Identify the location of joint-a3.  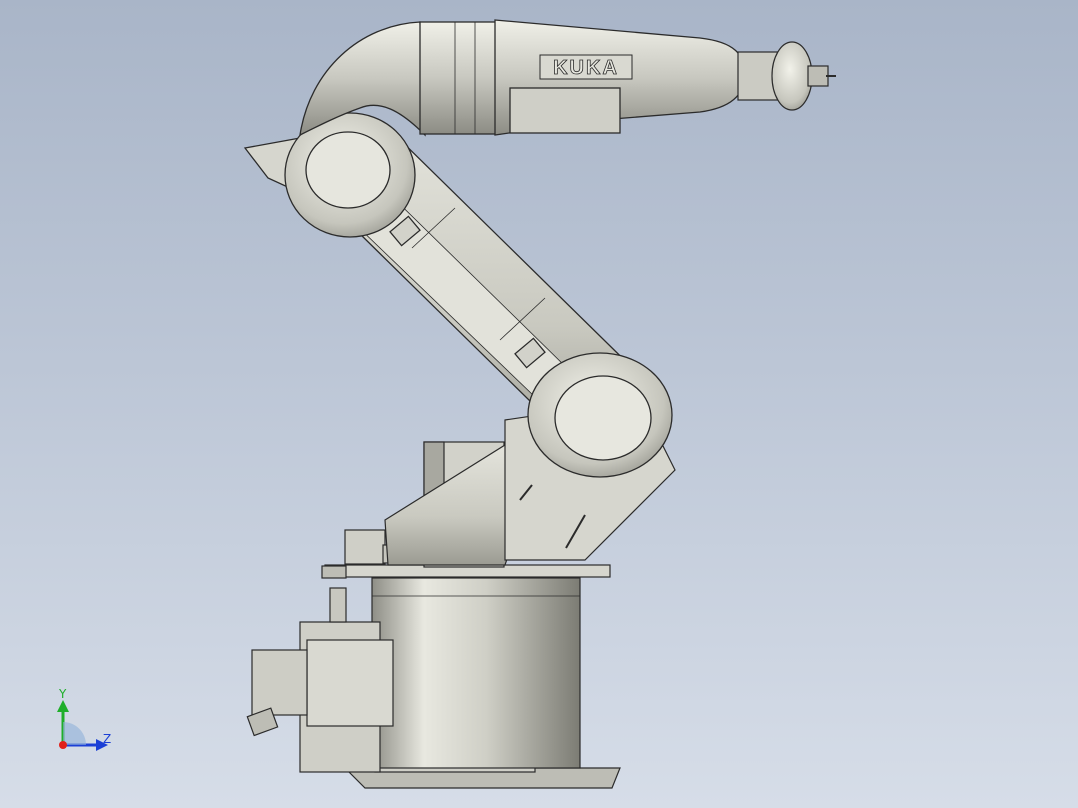
(329, 175).